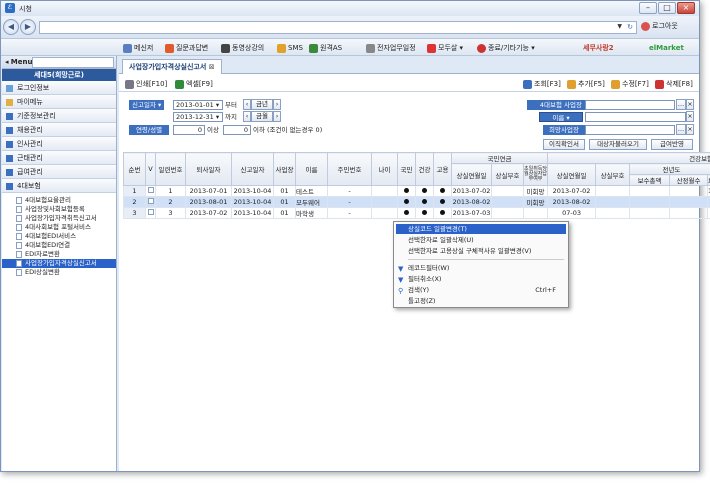  What do you see at coordinates (635, 117) in the screenshot?
I see `name-input` at bounding box center [635, 117].